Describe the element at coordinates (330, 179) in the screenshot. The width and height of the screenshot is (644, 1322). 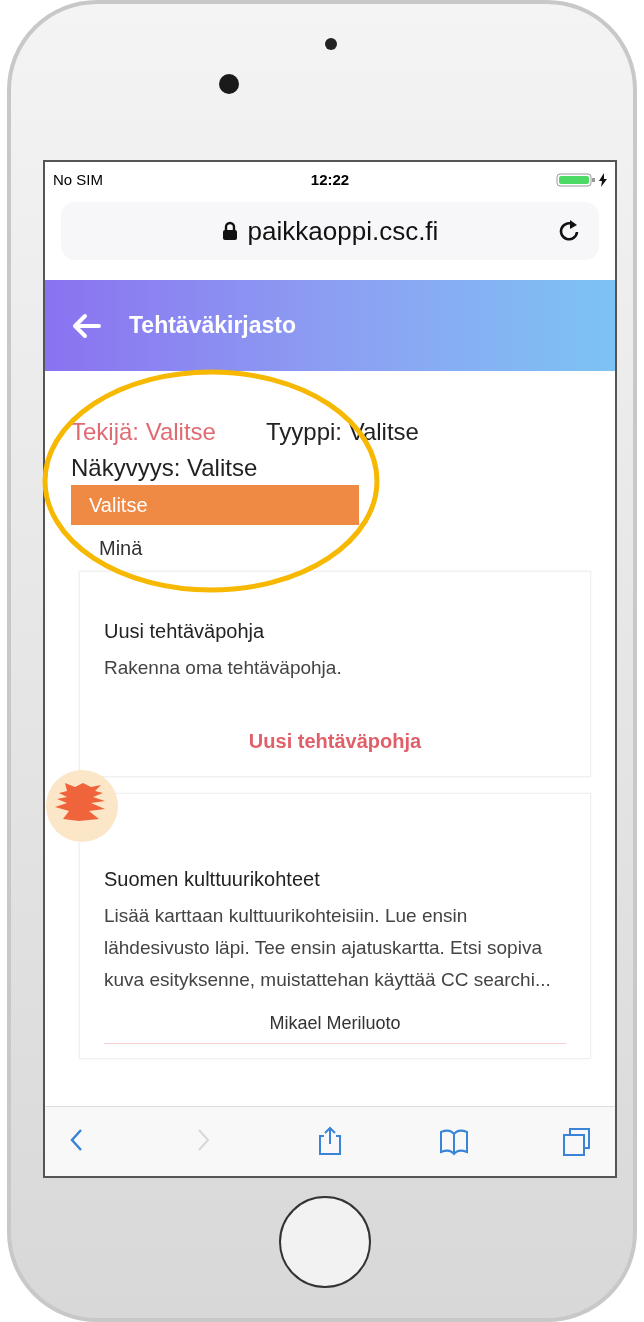
I see `status-time: 12:22` at that location.